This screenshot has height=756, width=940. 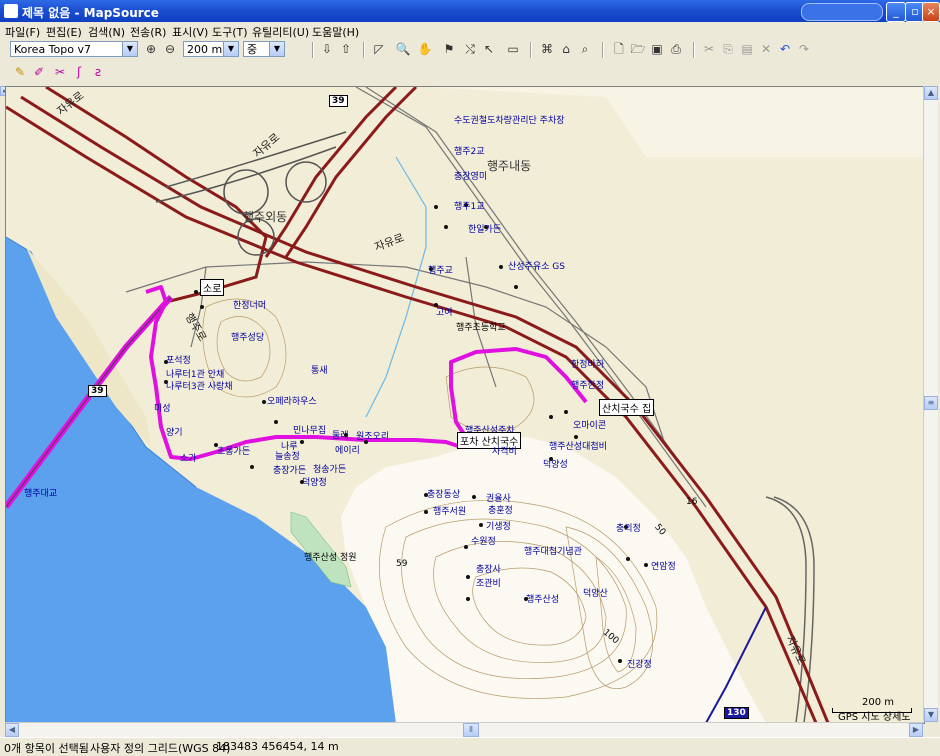 What do you see at coordinates (234, 452) in the screenshot?
I see `poi-label: 초롱가든` at bounding box center [234, 452].